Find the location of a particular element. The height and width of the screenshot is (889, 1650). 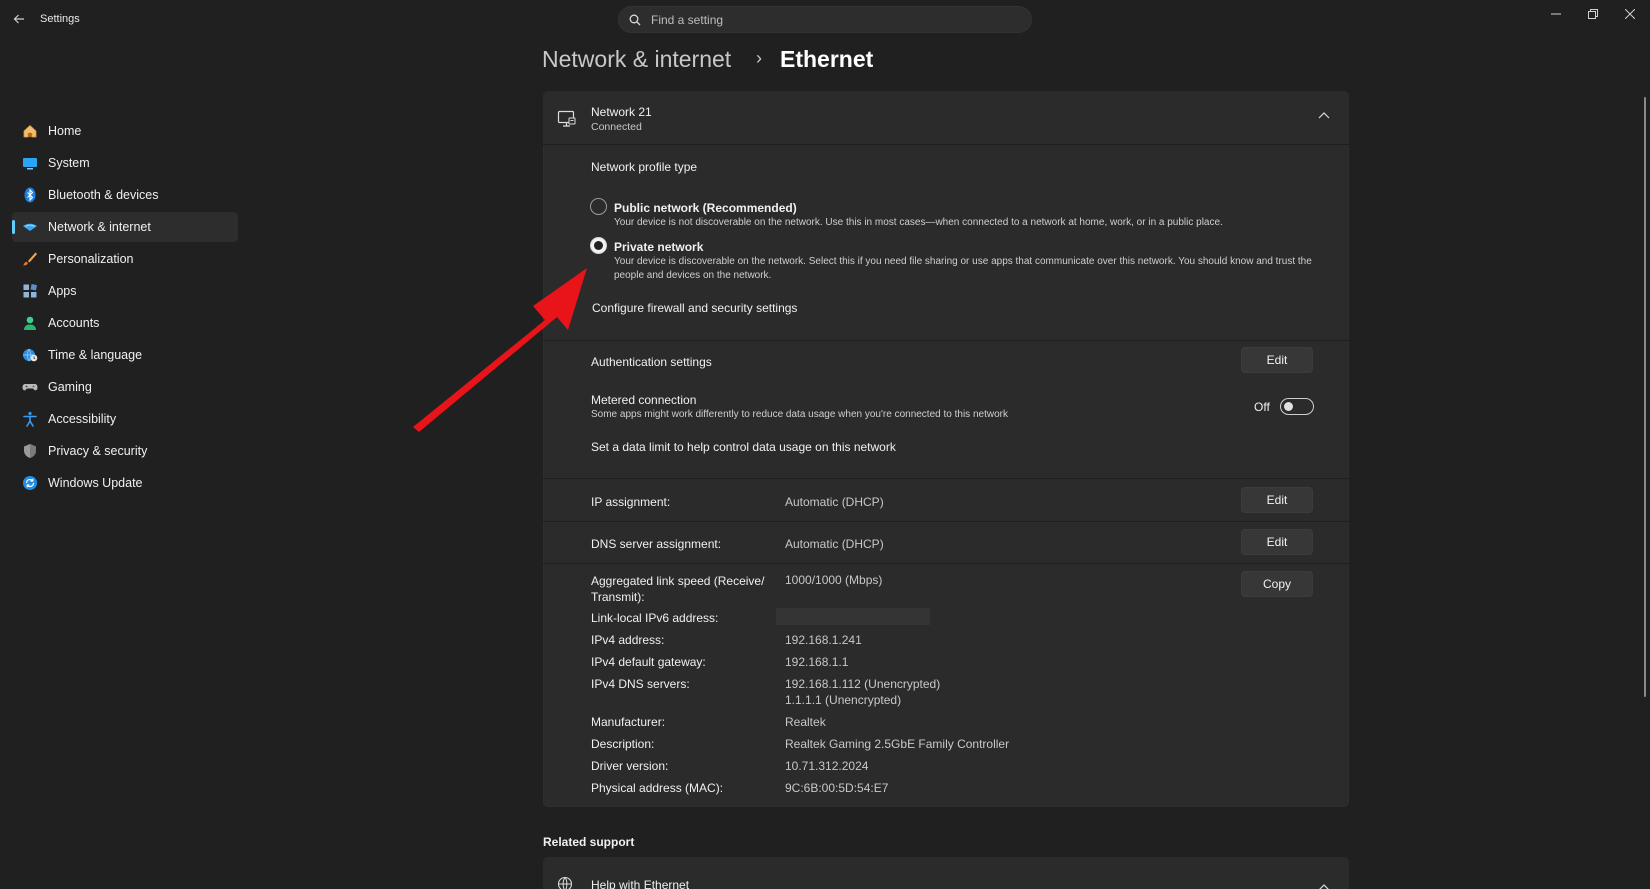

search-box is located at coordinates (825, 19).